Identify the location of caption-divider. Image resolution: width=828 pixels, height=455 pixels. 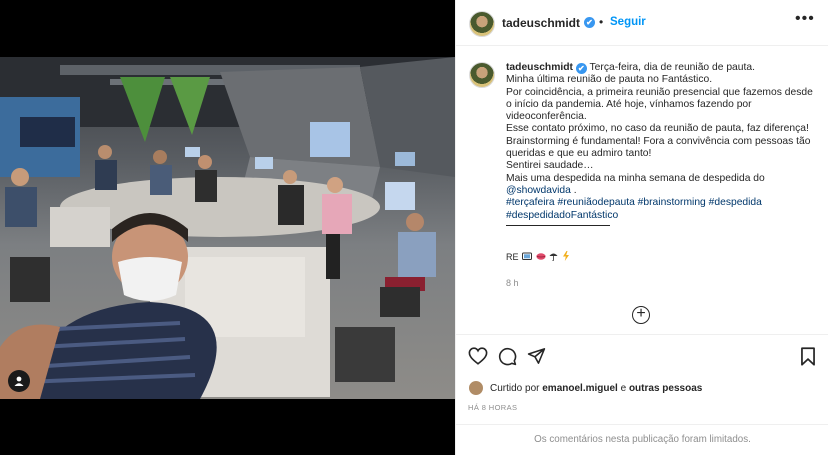
(558, 225).